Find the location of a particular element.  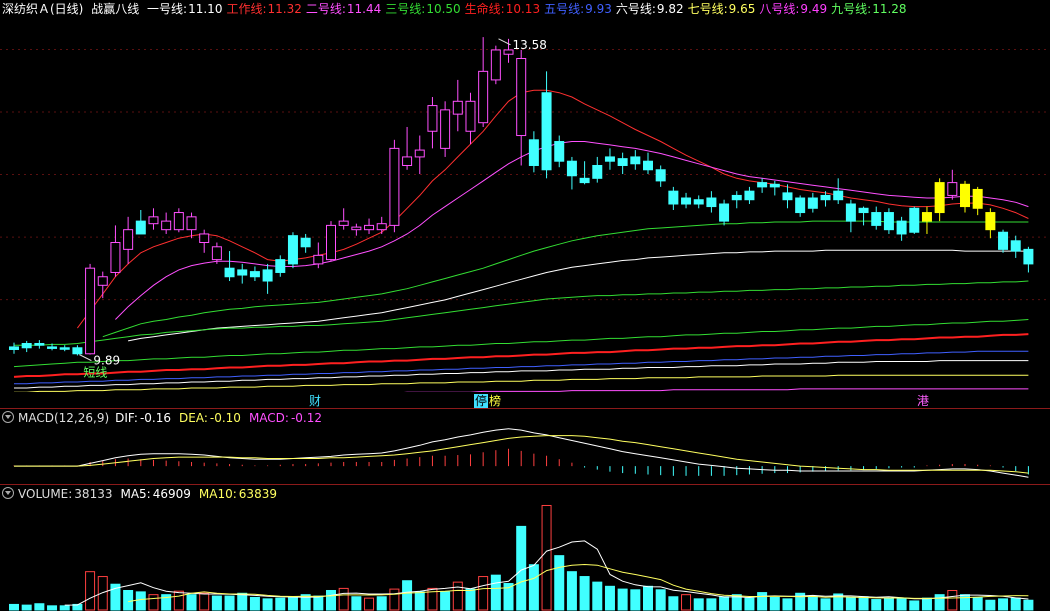

ma-line-white-line is located at coordinates (521, 374).